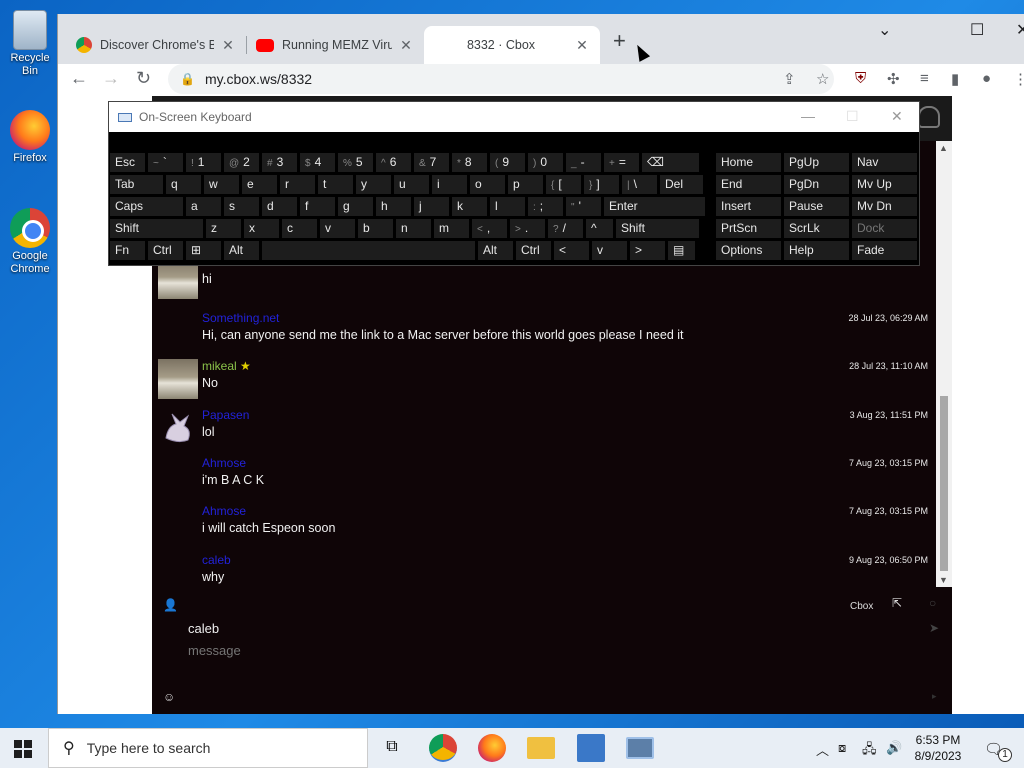 This screenshot has width=1024, height=768. Describe the element at coordinates (884, 184) in the screenshot. I see `osk-key: Mv Up` at that location.